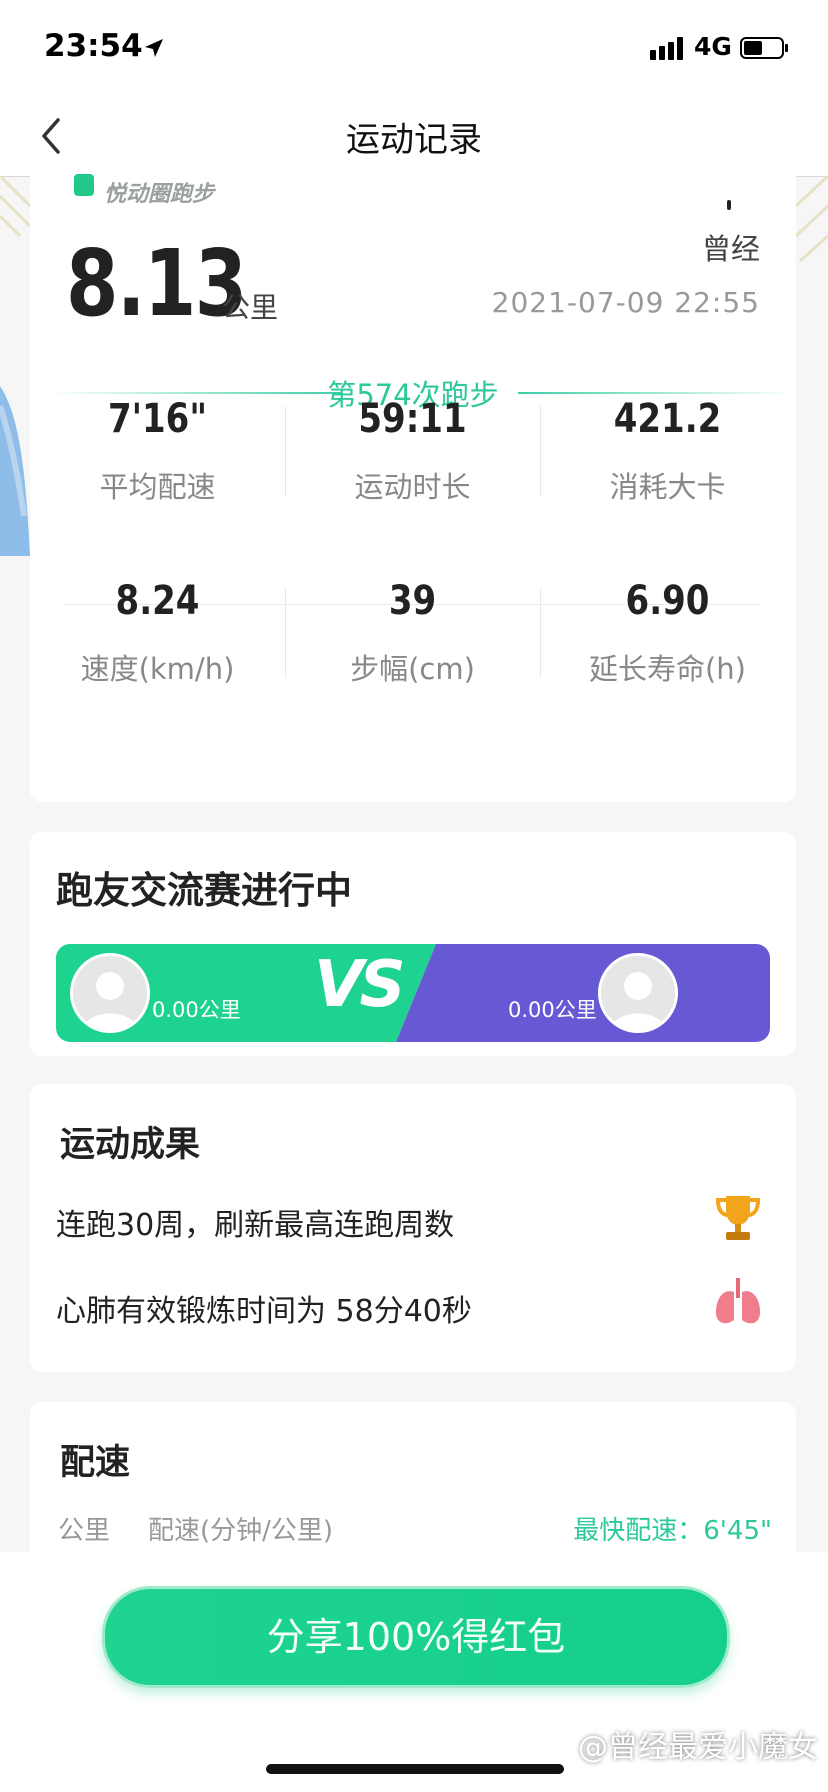 The image size is (828, 1792). I want to click on home-indicator, so click(415, 1769).